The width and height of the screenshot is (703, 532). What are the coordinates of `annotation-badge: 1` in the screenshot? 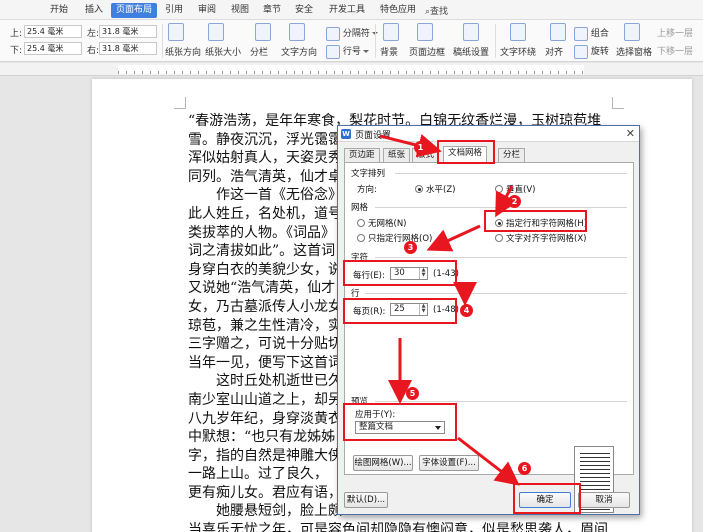 It's located at (420, 147).